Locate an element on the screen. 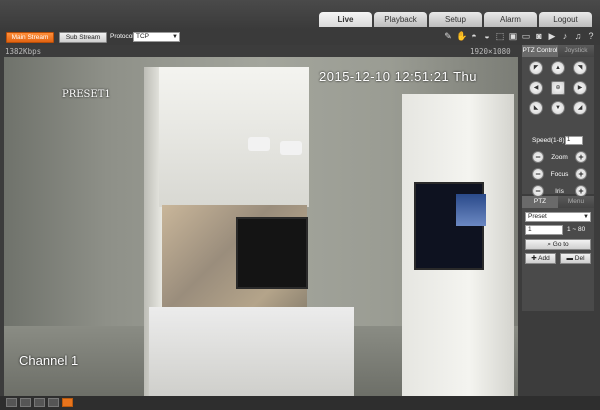  search-icon: ⌕ is located at coordinates (549, 244).